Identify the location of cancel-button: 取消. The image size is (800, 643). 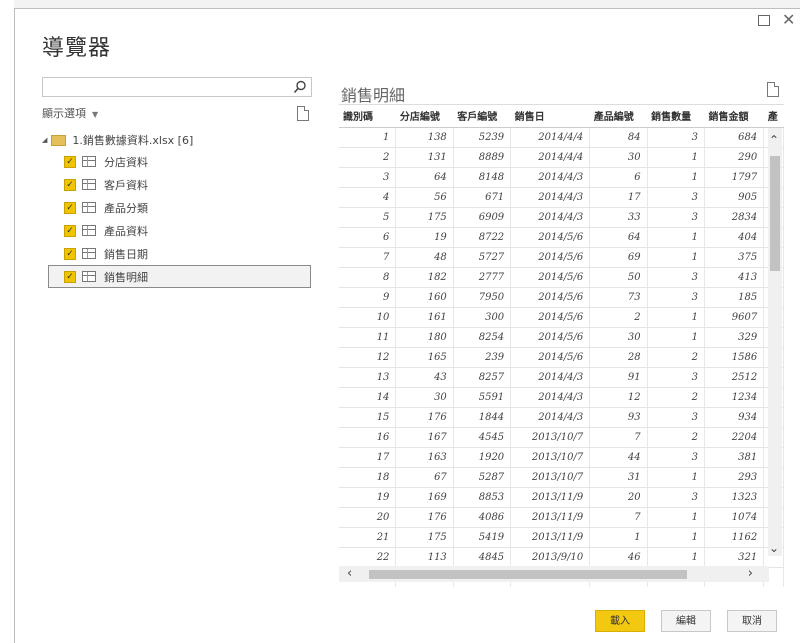
(752, 621).